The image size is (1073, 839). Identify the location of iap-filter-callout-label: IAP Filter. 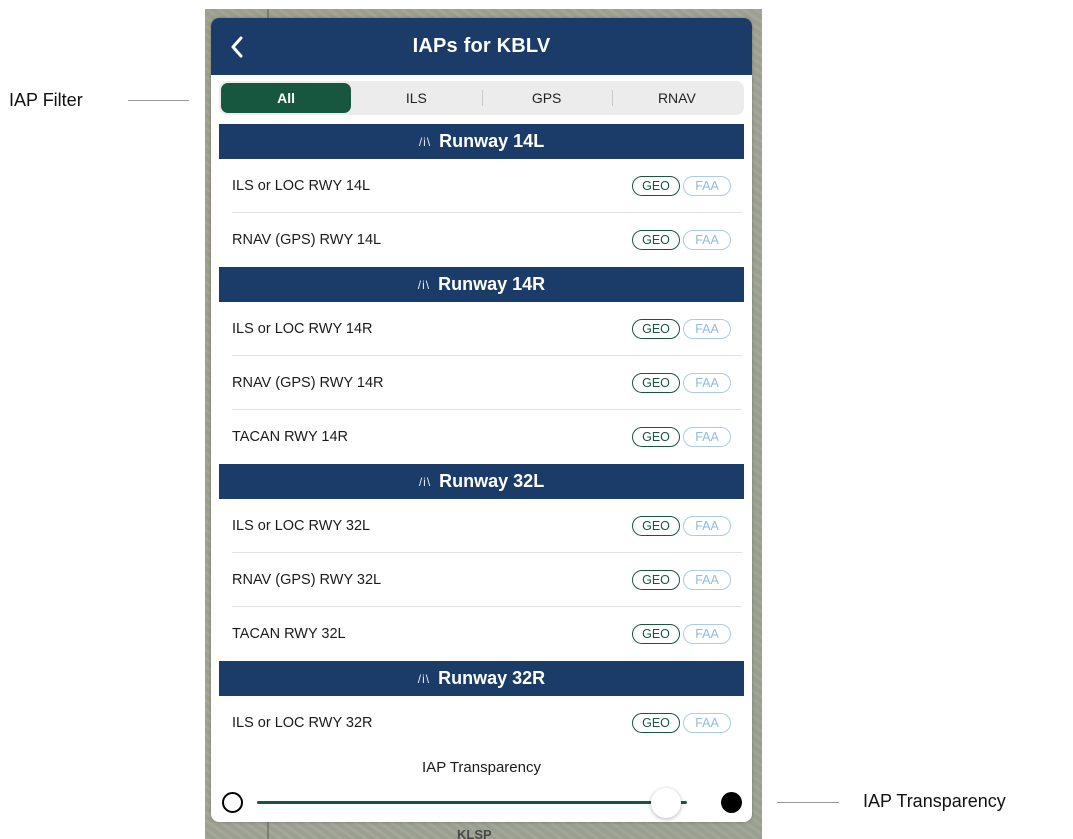
(46, 100).